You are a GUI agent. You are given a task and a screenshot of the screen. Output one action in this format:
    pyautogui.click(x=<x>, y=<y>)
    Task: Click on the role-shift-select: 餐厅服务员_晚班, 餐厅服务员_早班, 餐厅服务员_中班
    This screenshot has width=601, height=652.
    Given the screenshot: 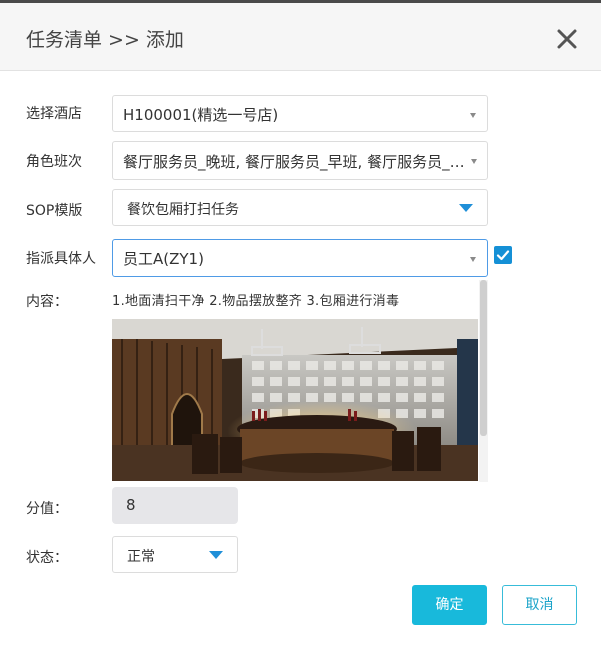 What is the action you would take?
    pyautogui.click(x=300, y=160)
    